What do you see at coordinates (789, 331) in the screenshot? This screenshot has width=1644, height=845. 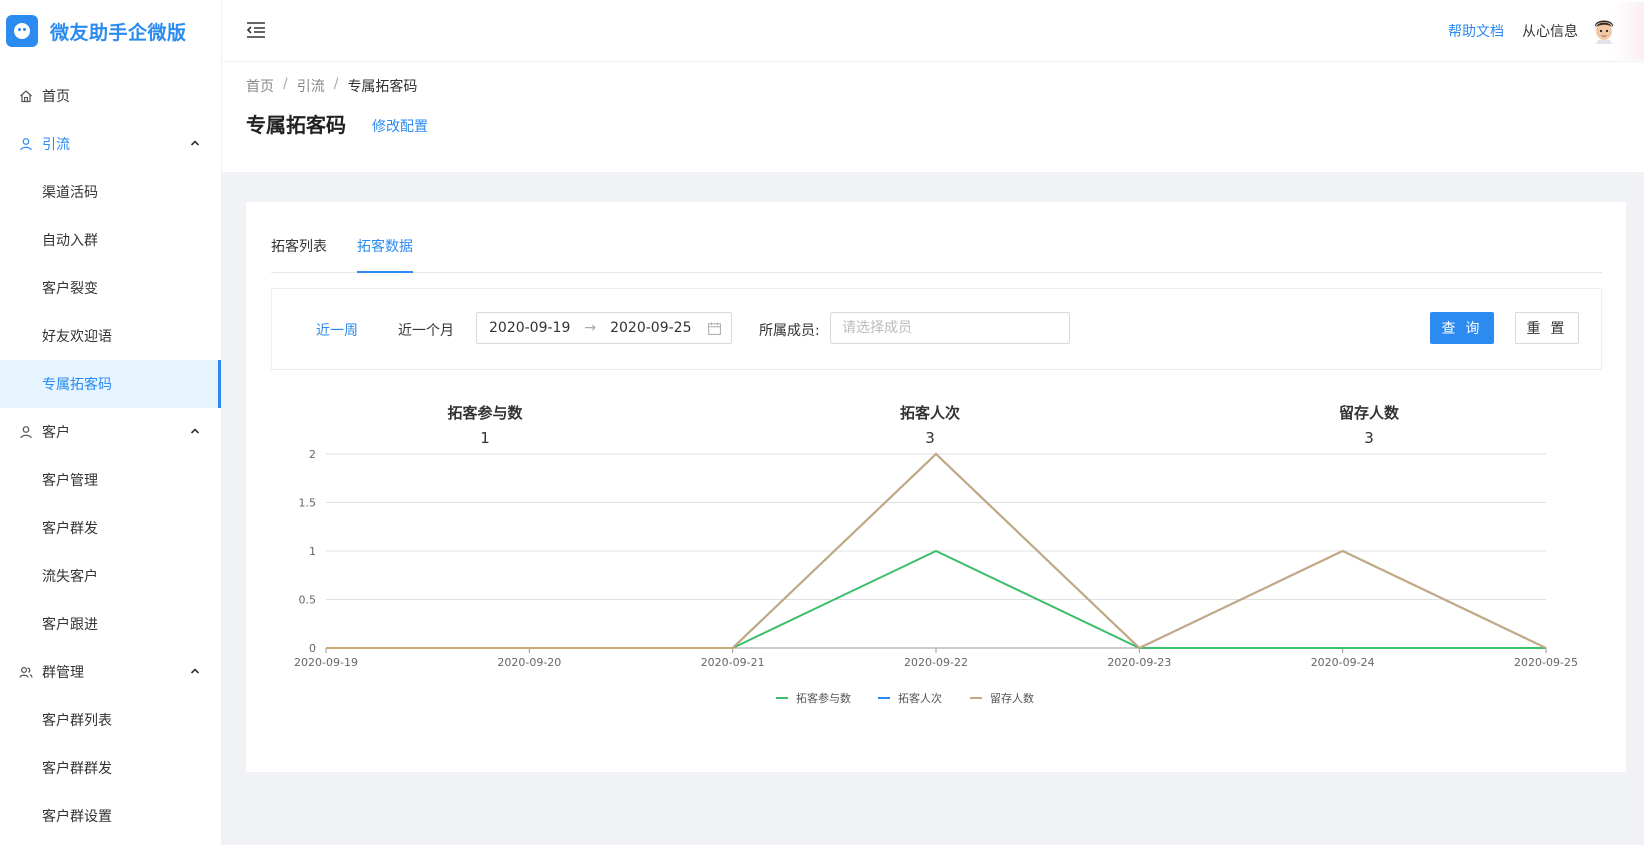 I see `member-label: 所属成员:` at bounding box center [789, 331].